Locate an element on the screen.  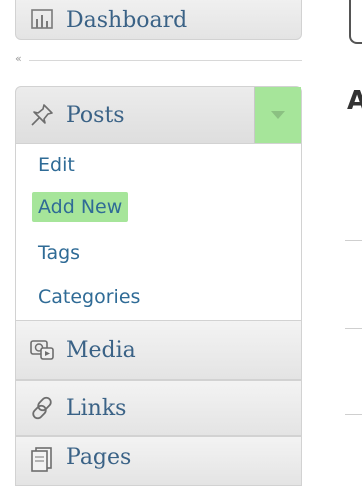
menu-posts: Posts is located at coordinates (158, 115).